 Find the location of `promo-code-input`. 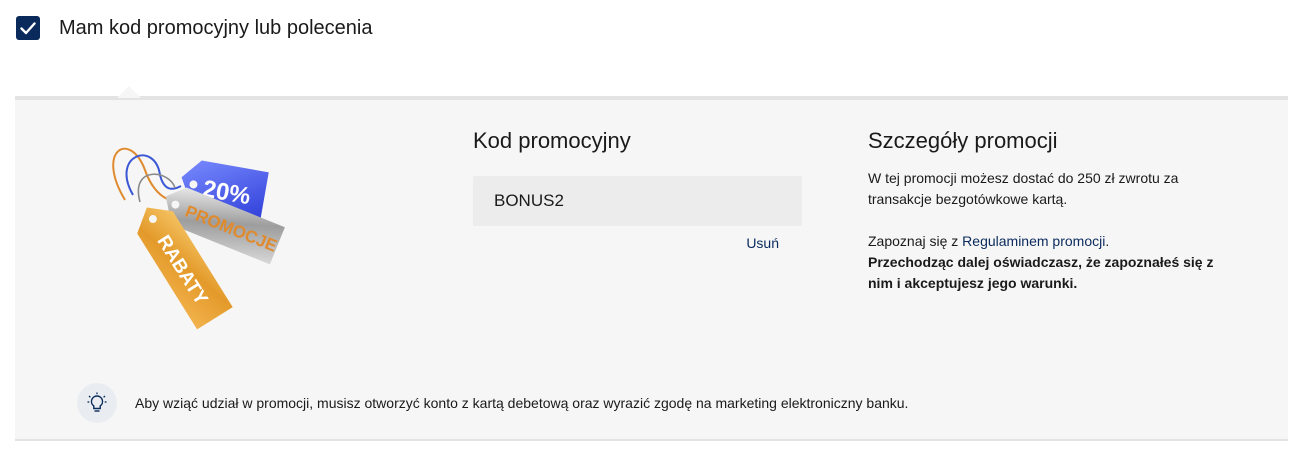

promo-code-input is located at coordinates (637, 201).